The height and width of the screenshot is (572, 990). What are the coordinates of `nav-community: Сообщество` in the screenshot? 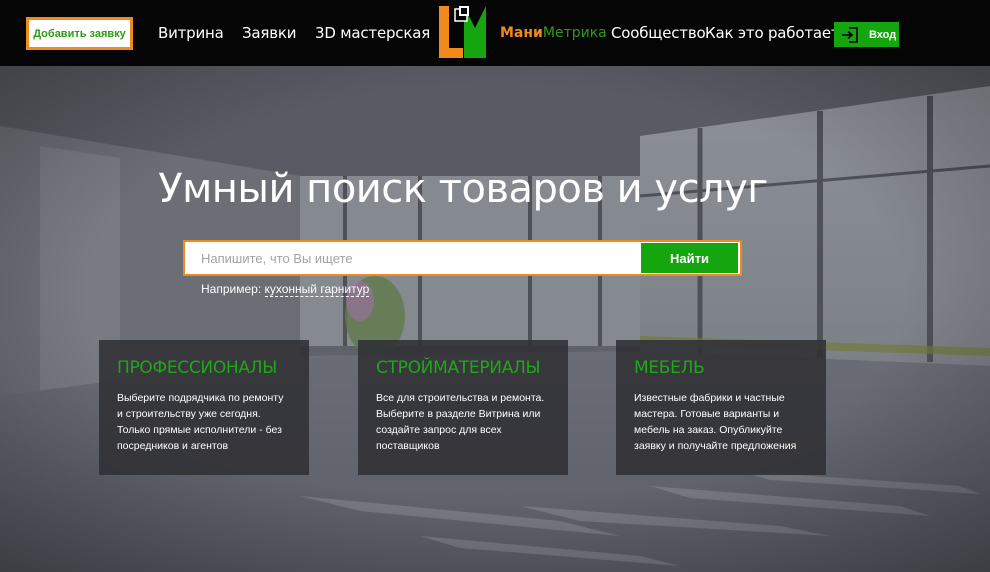 It's located at (658, 33).